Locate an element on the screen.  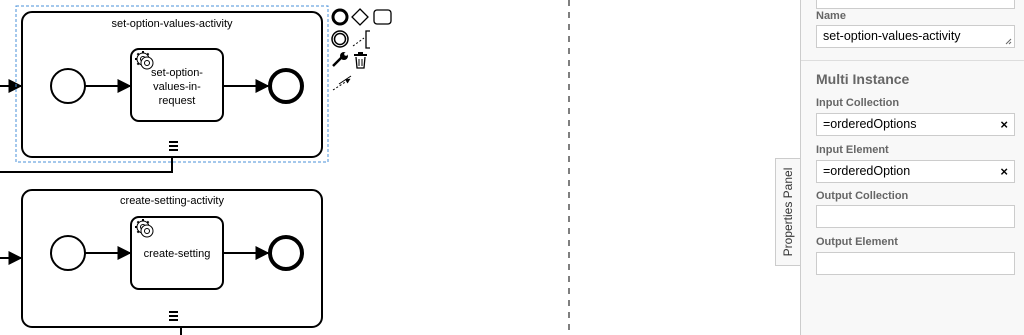
gear-icon is located at coordinates (147, 231).